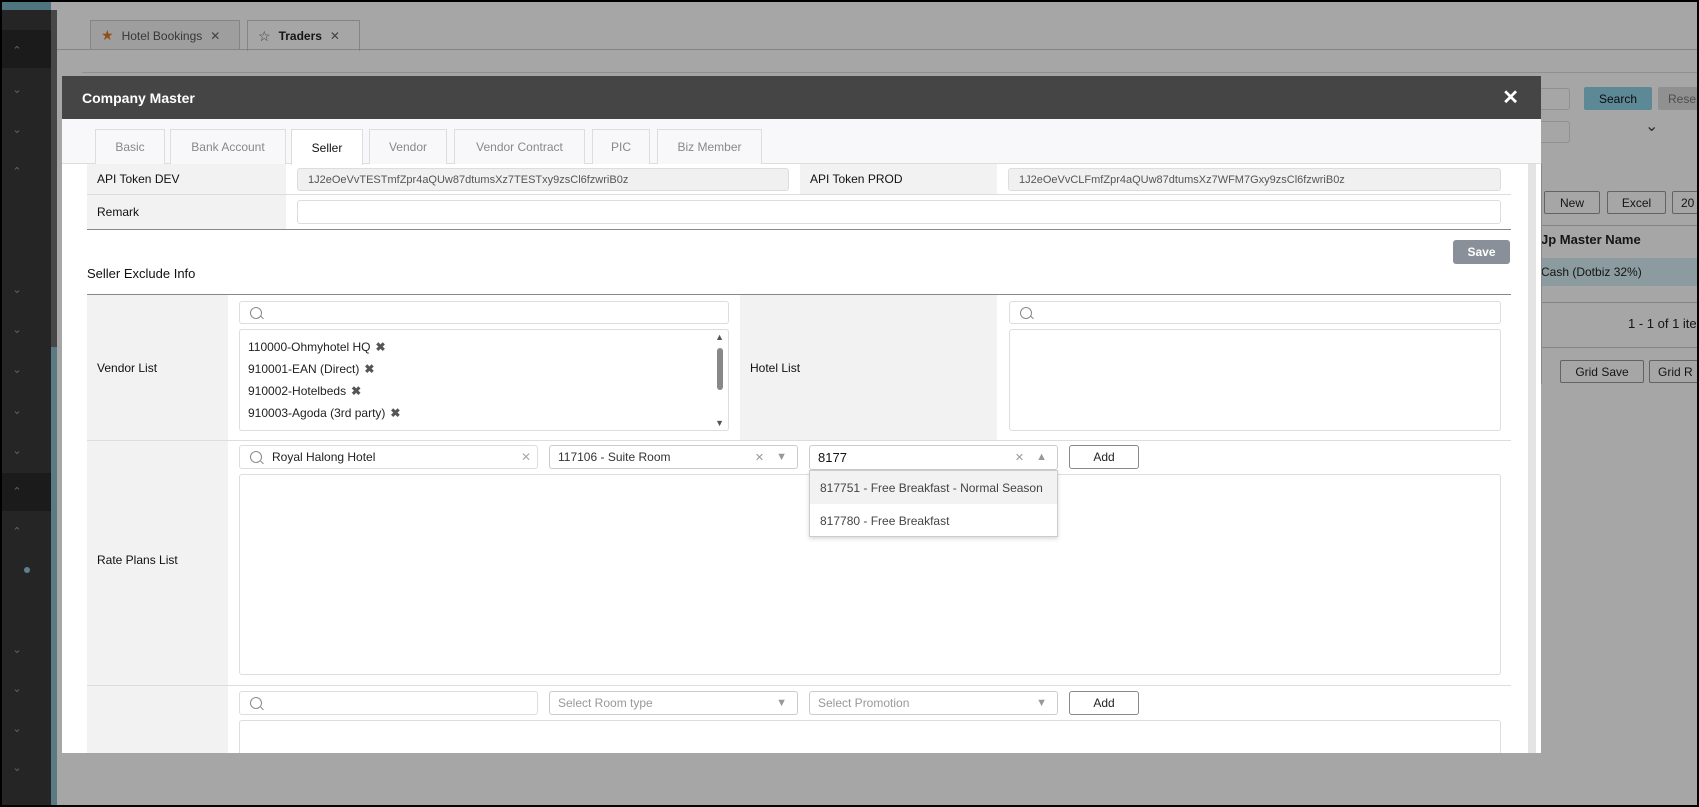 The image size is (1699, 807). Describe the element at coordinates (138, 179) in the screenshot. I see `label-text: API Token DEV` at that location.